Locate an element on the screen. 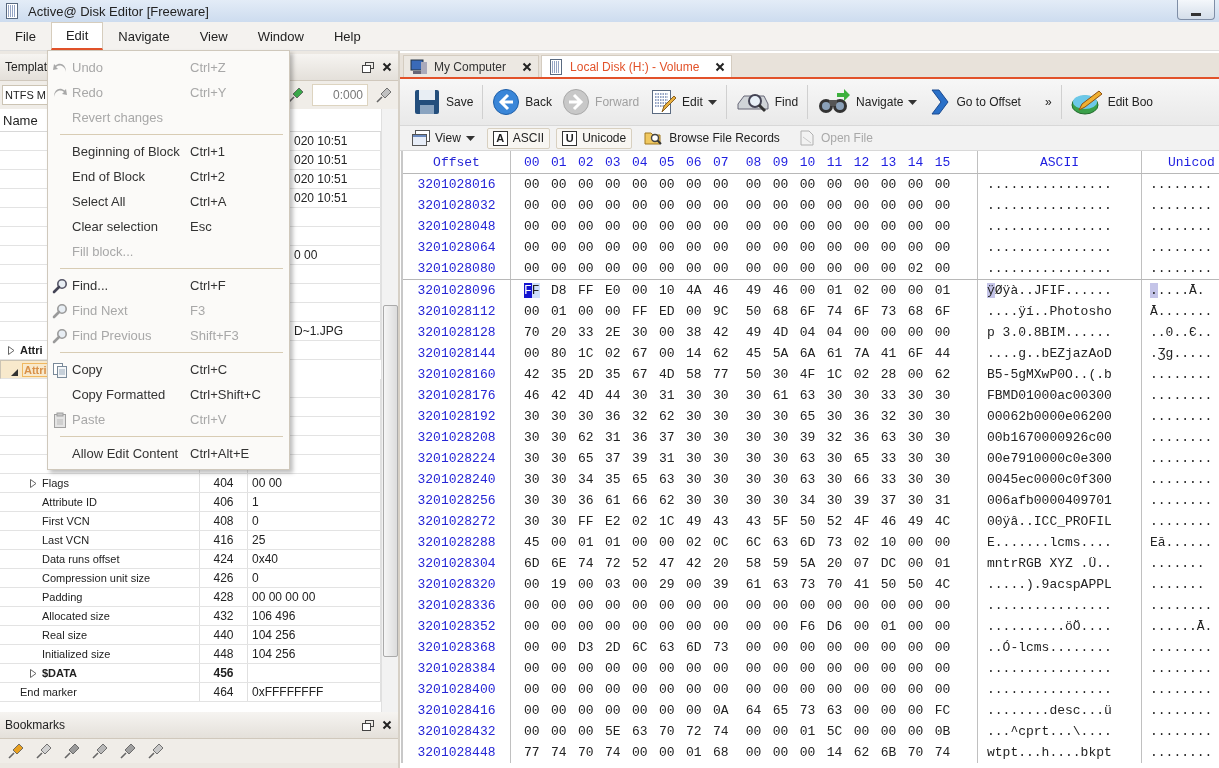 Image resolution: width=1219 pixels, height=768 pixels. ascii-text: 0045ec0000c0f300 is located at coordinates (1049, 479).